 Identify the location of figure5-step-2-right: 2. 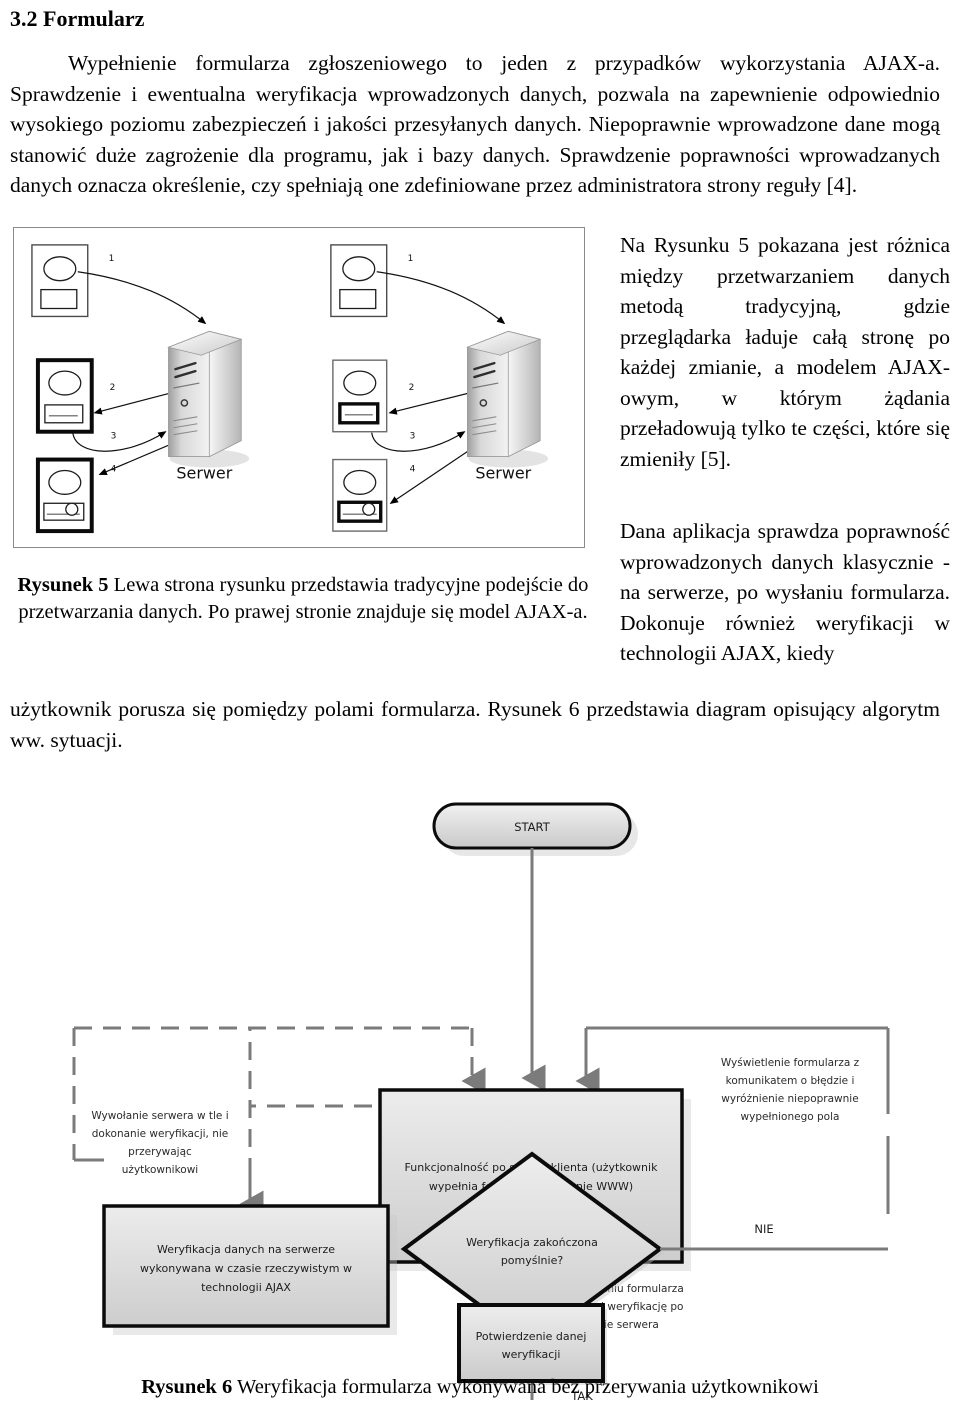
(412, 388).